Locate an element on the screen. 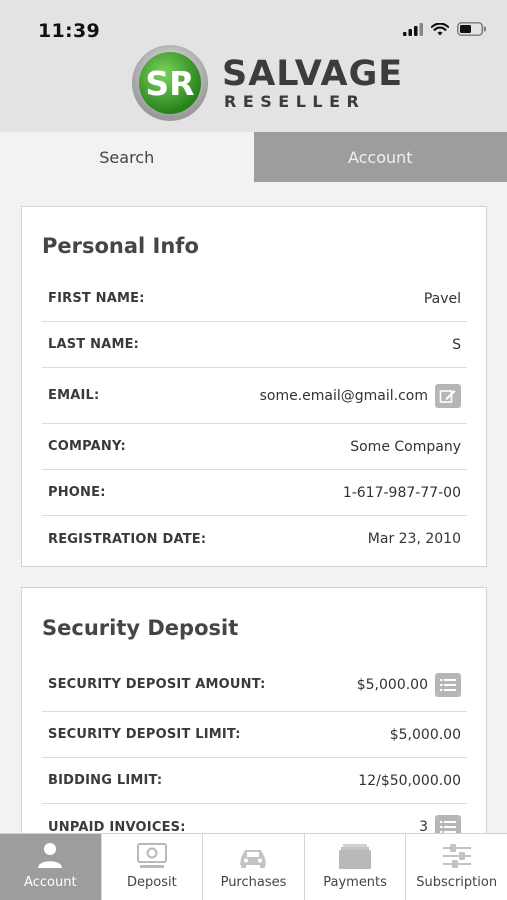 The height and width of the screenshot is (900, 507). nav-purchases: Purchases is located at coordinates (253, 867).